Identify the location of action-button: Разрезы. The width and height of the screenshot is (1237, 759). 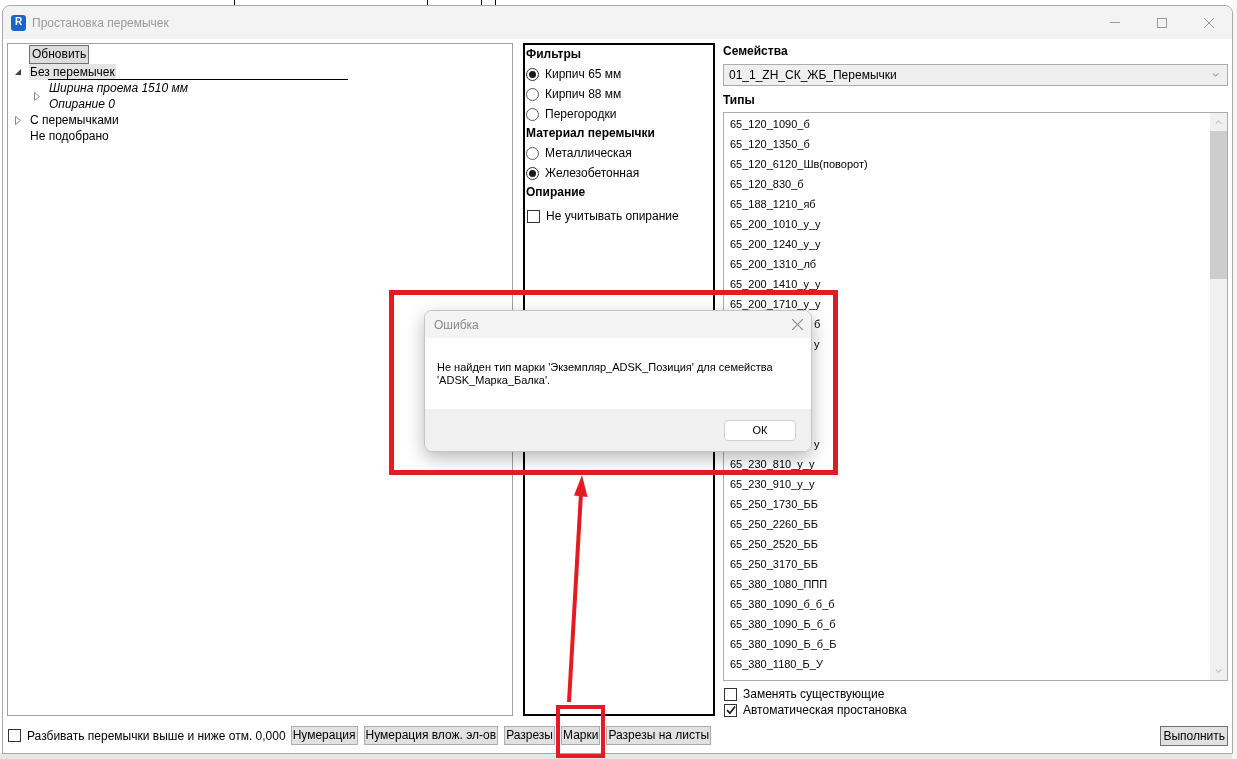
(529, 735).